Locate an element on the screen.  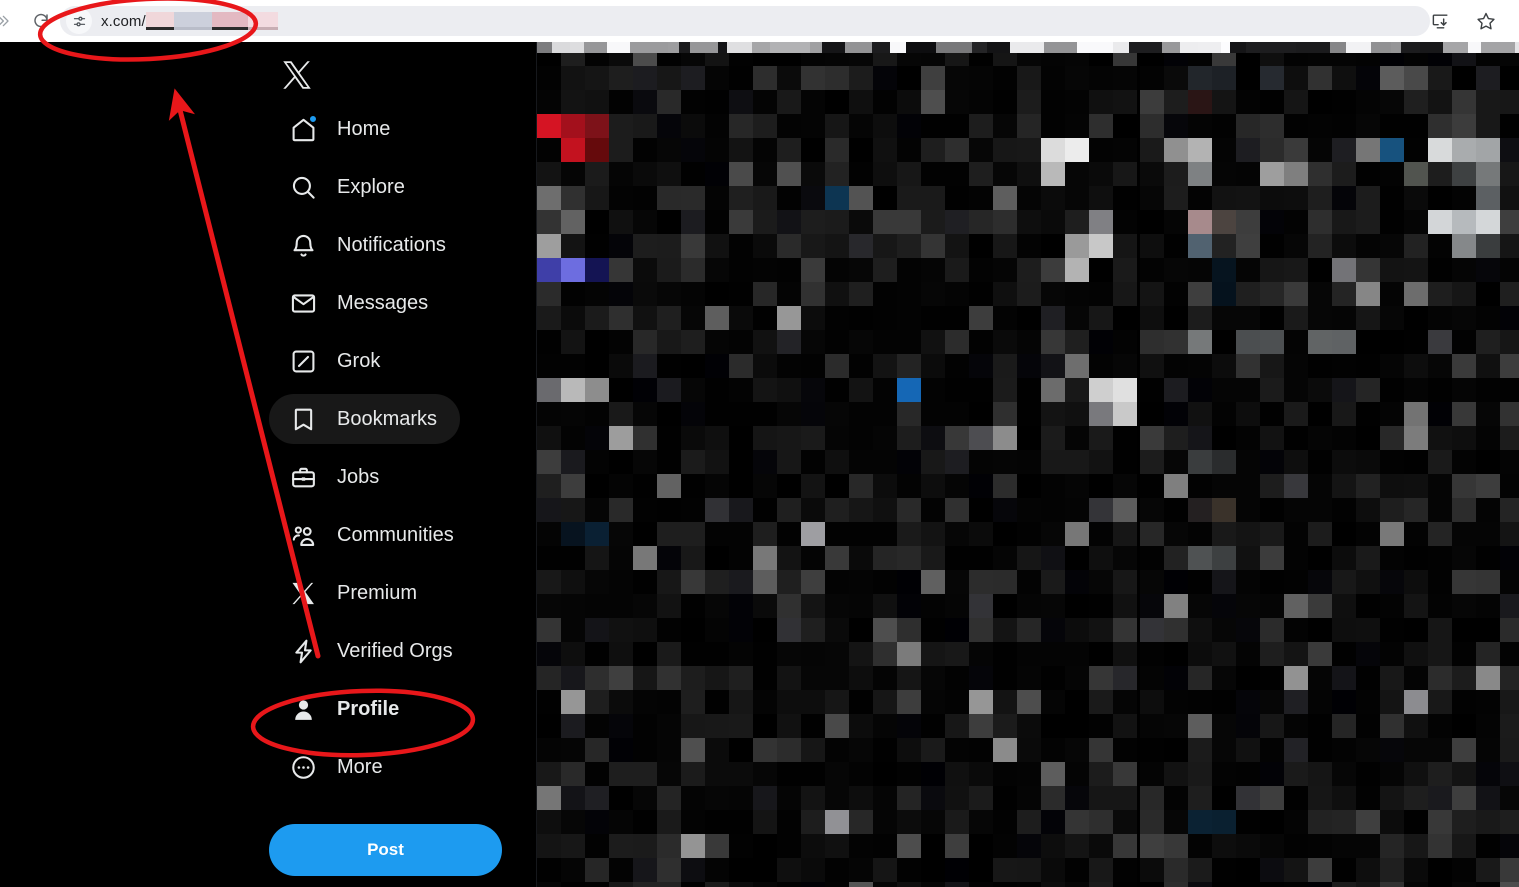
sidebar-item-label: Notifications is located at coordinates (391, 245).